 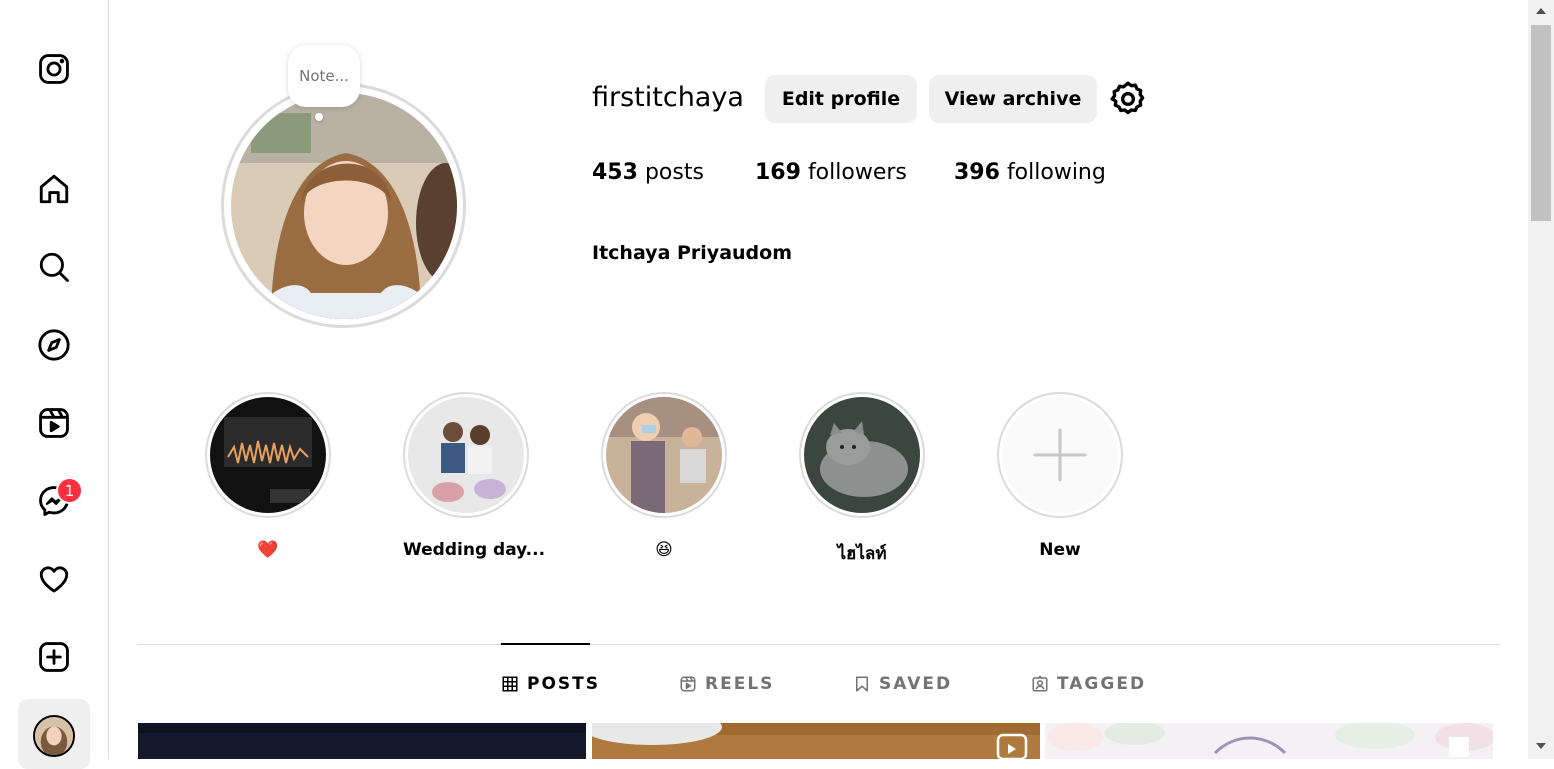 What do you see at coordinates (1060, 550) in the screenshot?
I see `highlight-label: New` at bounding box center [1060, 550].